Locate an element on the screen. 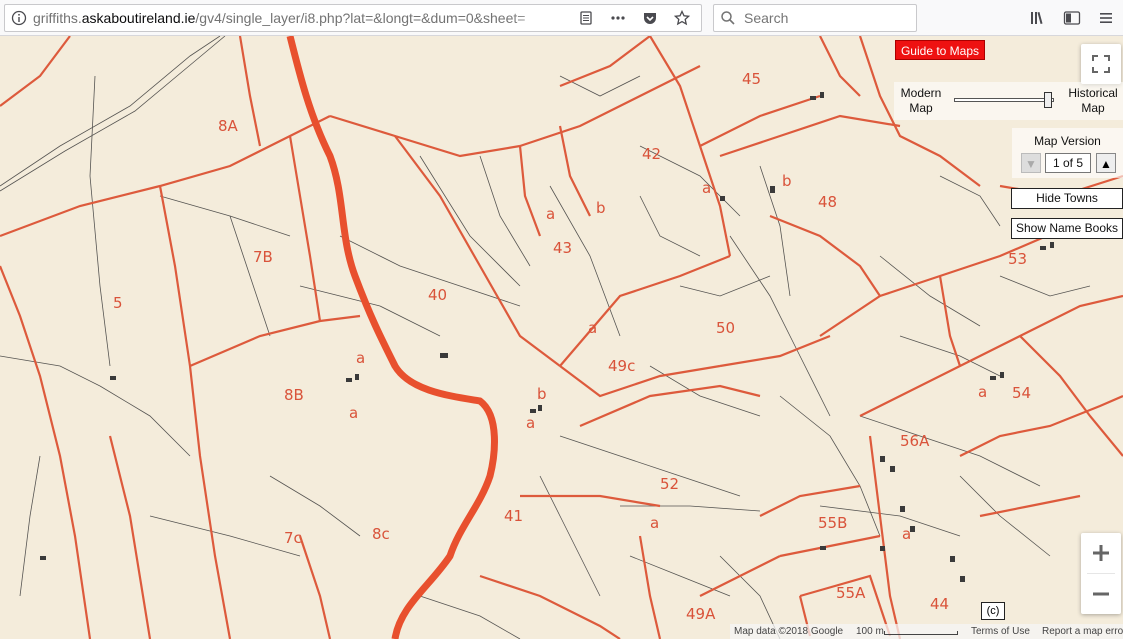 Image resolution: width=1123 pixels, height=639 pixels. minus-icon is located at coordinates (1101, 594).